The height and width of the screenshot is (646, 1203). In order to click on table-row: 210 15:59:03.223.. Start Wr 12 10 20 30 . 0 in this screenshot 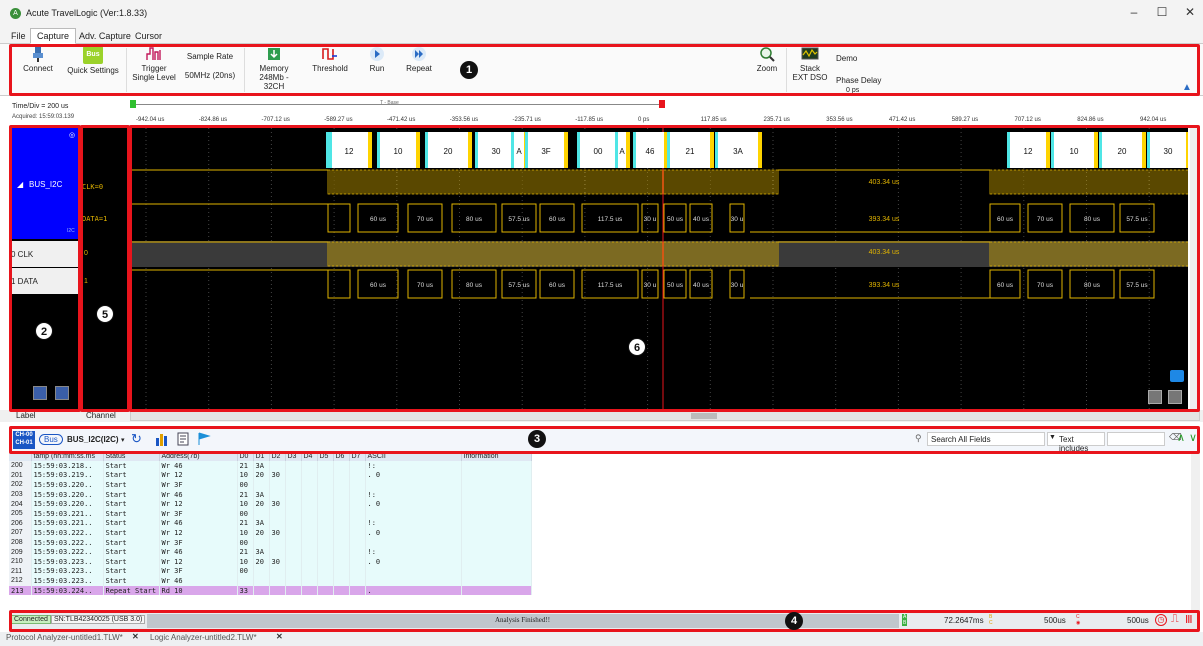, I will do `click(270, 561)`.